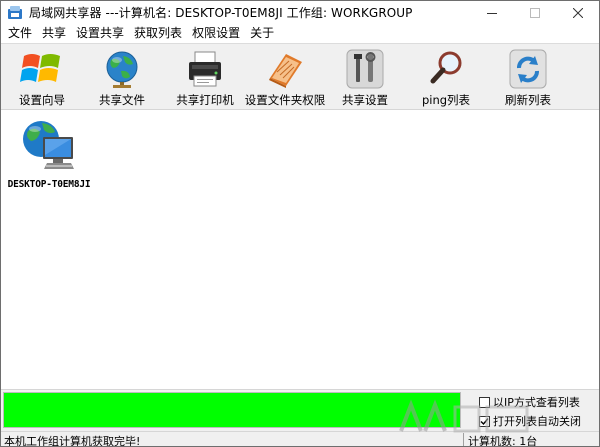 The height and width of the screenshot is (447, 600). I want to click on maximize-button, so click(534, 12).